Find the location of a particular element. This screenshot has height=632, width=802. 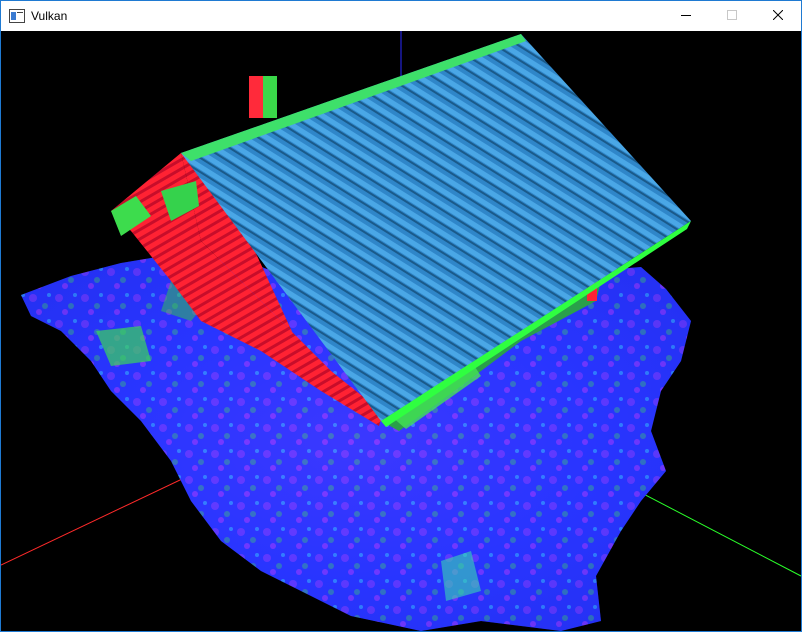

maximize-button is located at coordinates (732, 16).